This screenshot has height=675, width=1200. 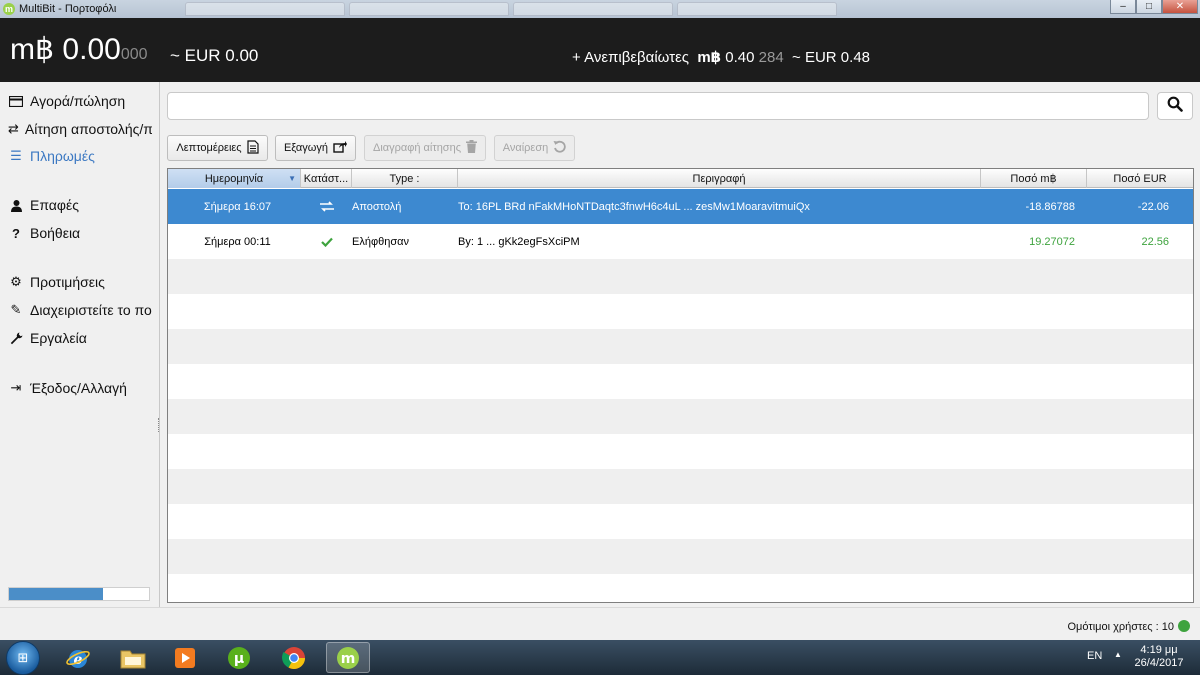 I want to click on window-title: MultiBit - Πορτοφόλι, so click(x=68, y=9).